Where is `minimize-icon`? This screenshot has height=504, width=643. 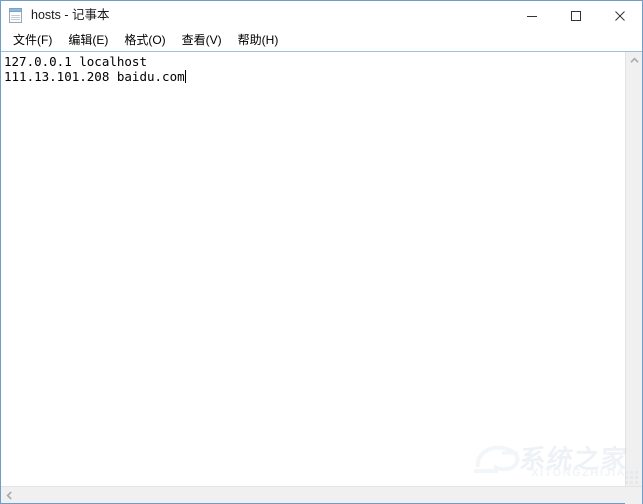
minimize-icon is located at coordinates (532, 16).